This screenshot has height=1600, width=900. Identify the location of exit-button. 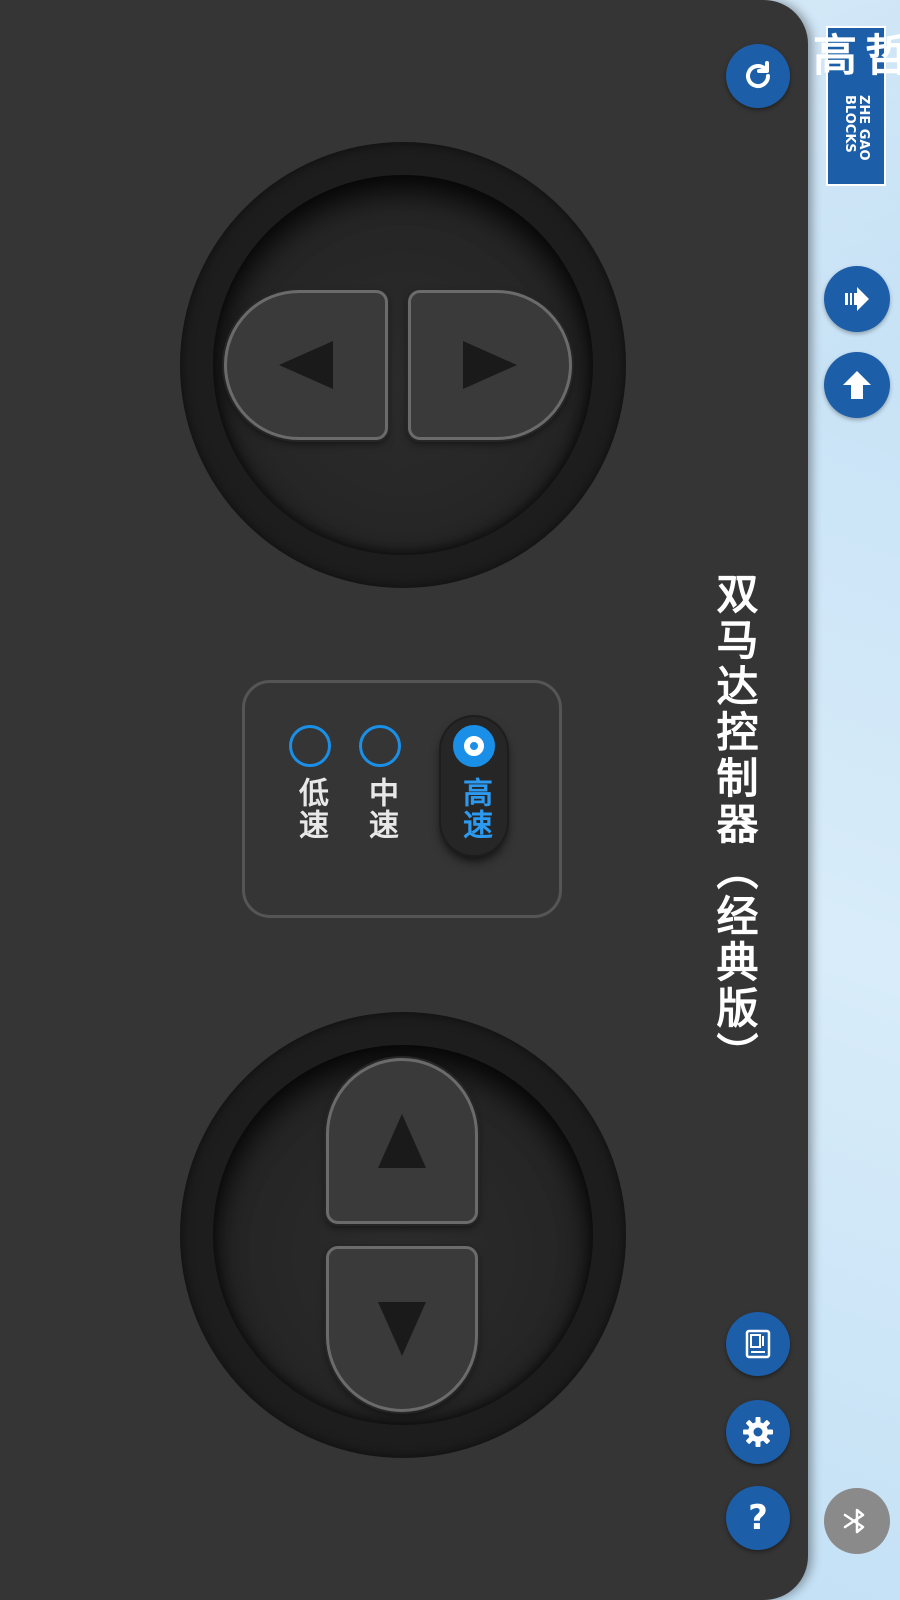
(857, 299).